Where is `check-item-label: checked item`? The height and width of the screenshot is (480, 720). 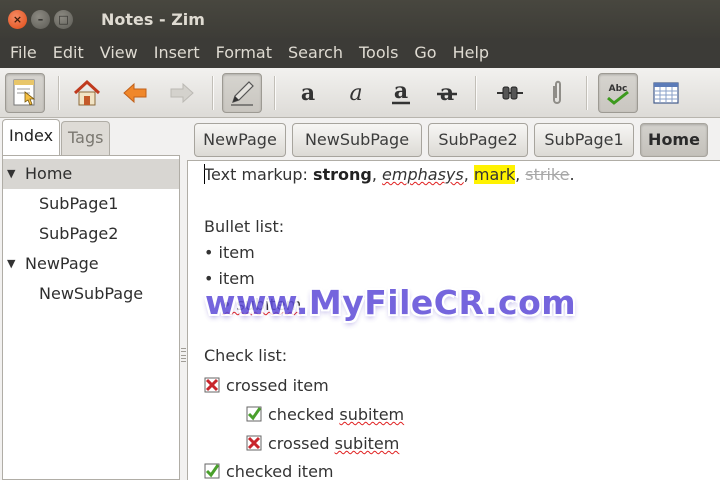
check-item-label: checked item is located at coordinates (280, 471).